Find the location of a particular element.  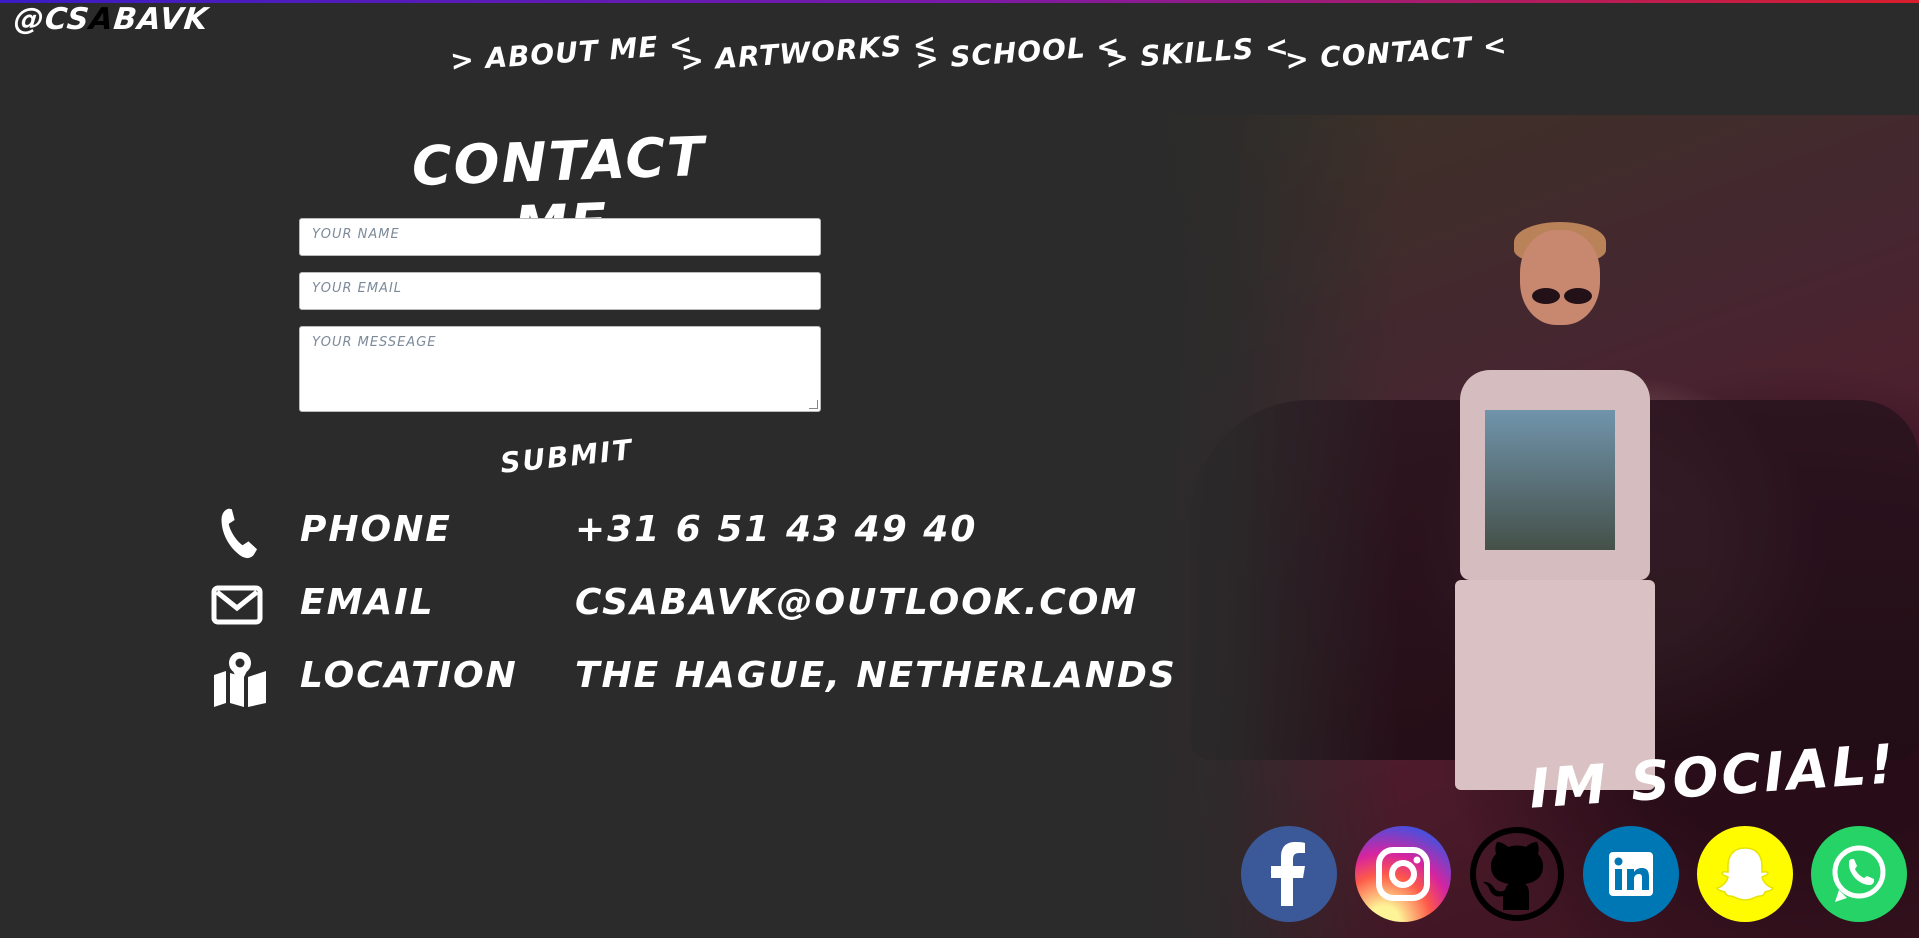

submit-button: SUBMIT is located at coordinates (567, 456).